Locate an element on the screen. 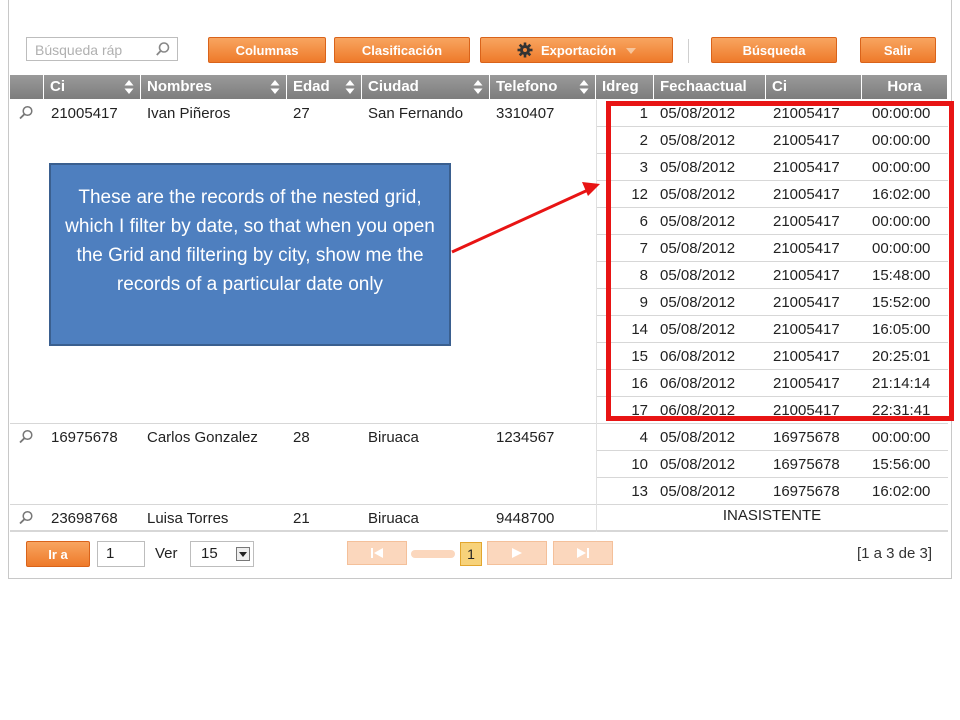 The width and height of the screenshot is (960, 720). last-page-button is located at coordinates (583, 553).